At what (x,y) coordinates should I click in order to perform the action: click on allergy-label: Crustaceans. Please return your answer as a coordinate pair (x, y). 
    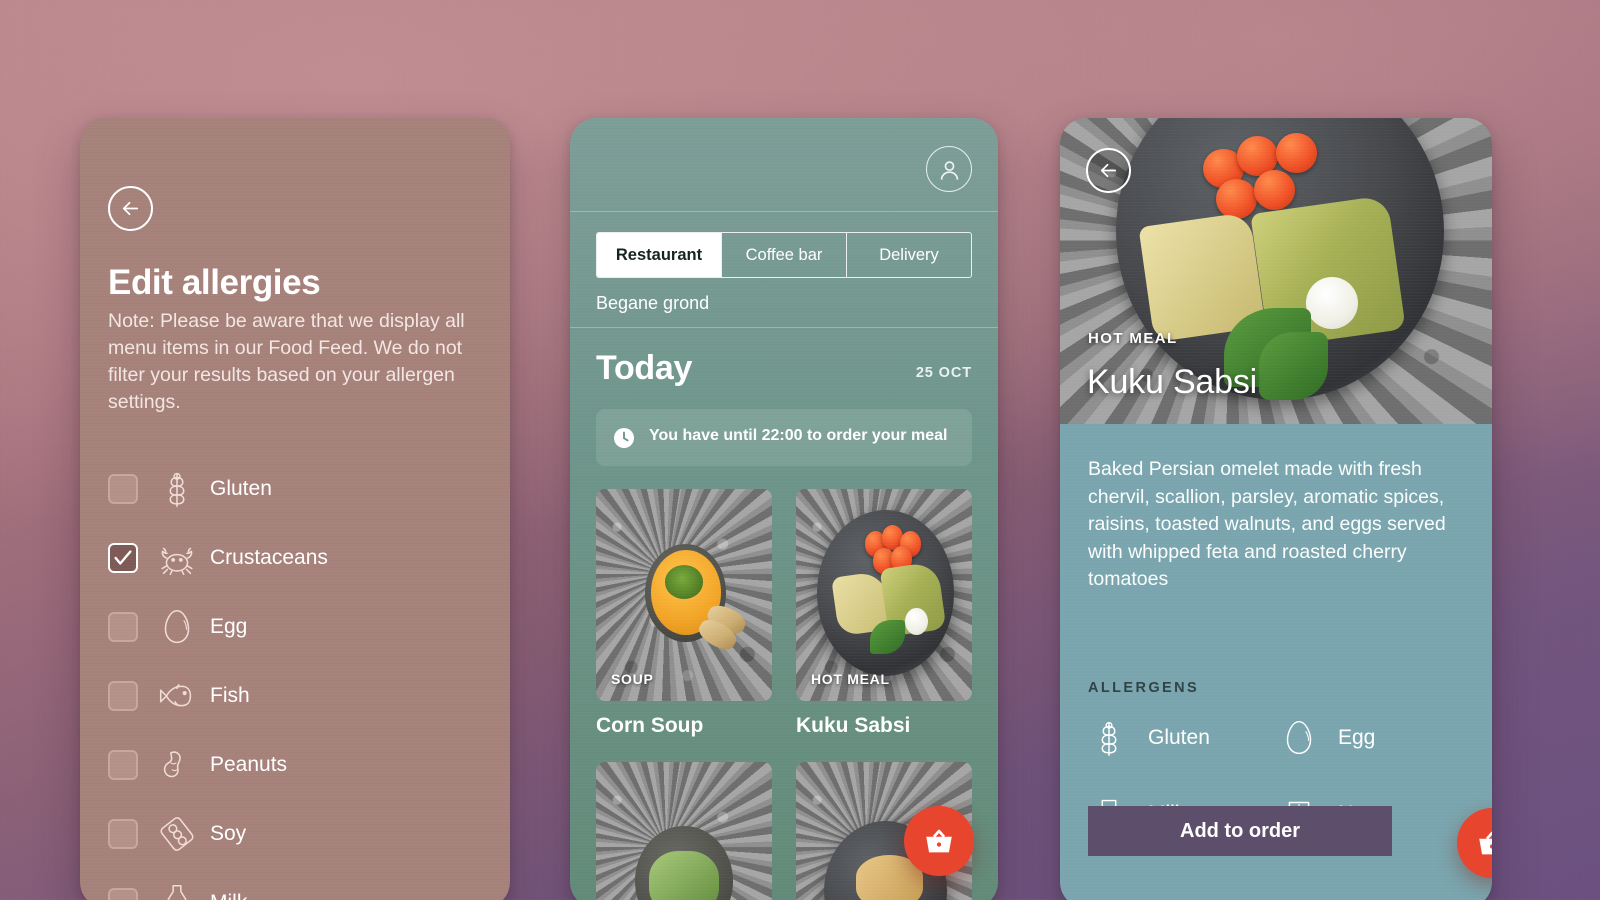
    Looking at the image, I should click on (269, 557).